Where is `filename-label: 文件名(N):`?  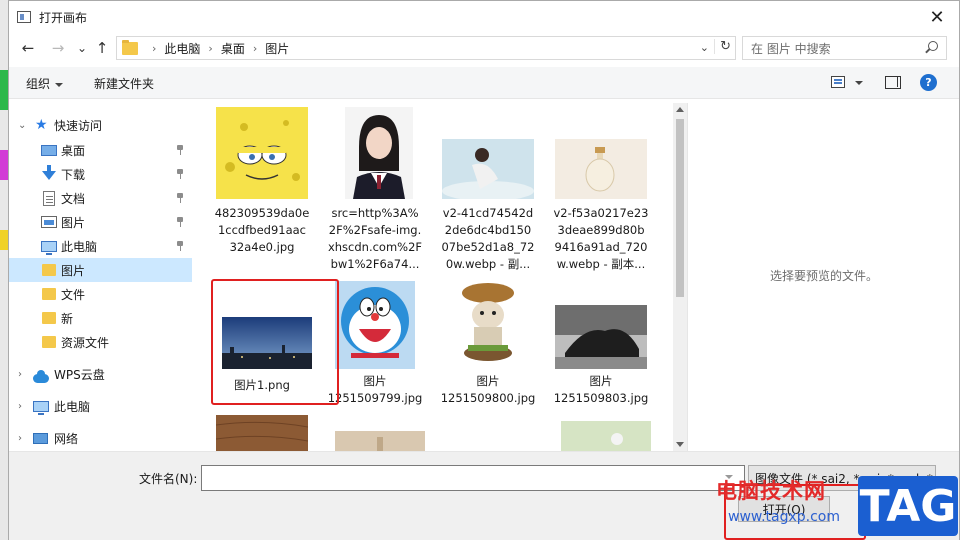 filename-label: 文件名(N): is located at coordinates (168, 479).